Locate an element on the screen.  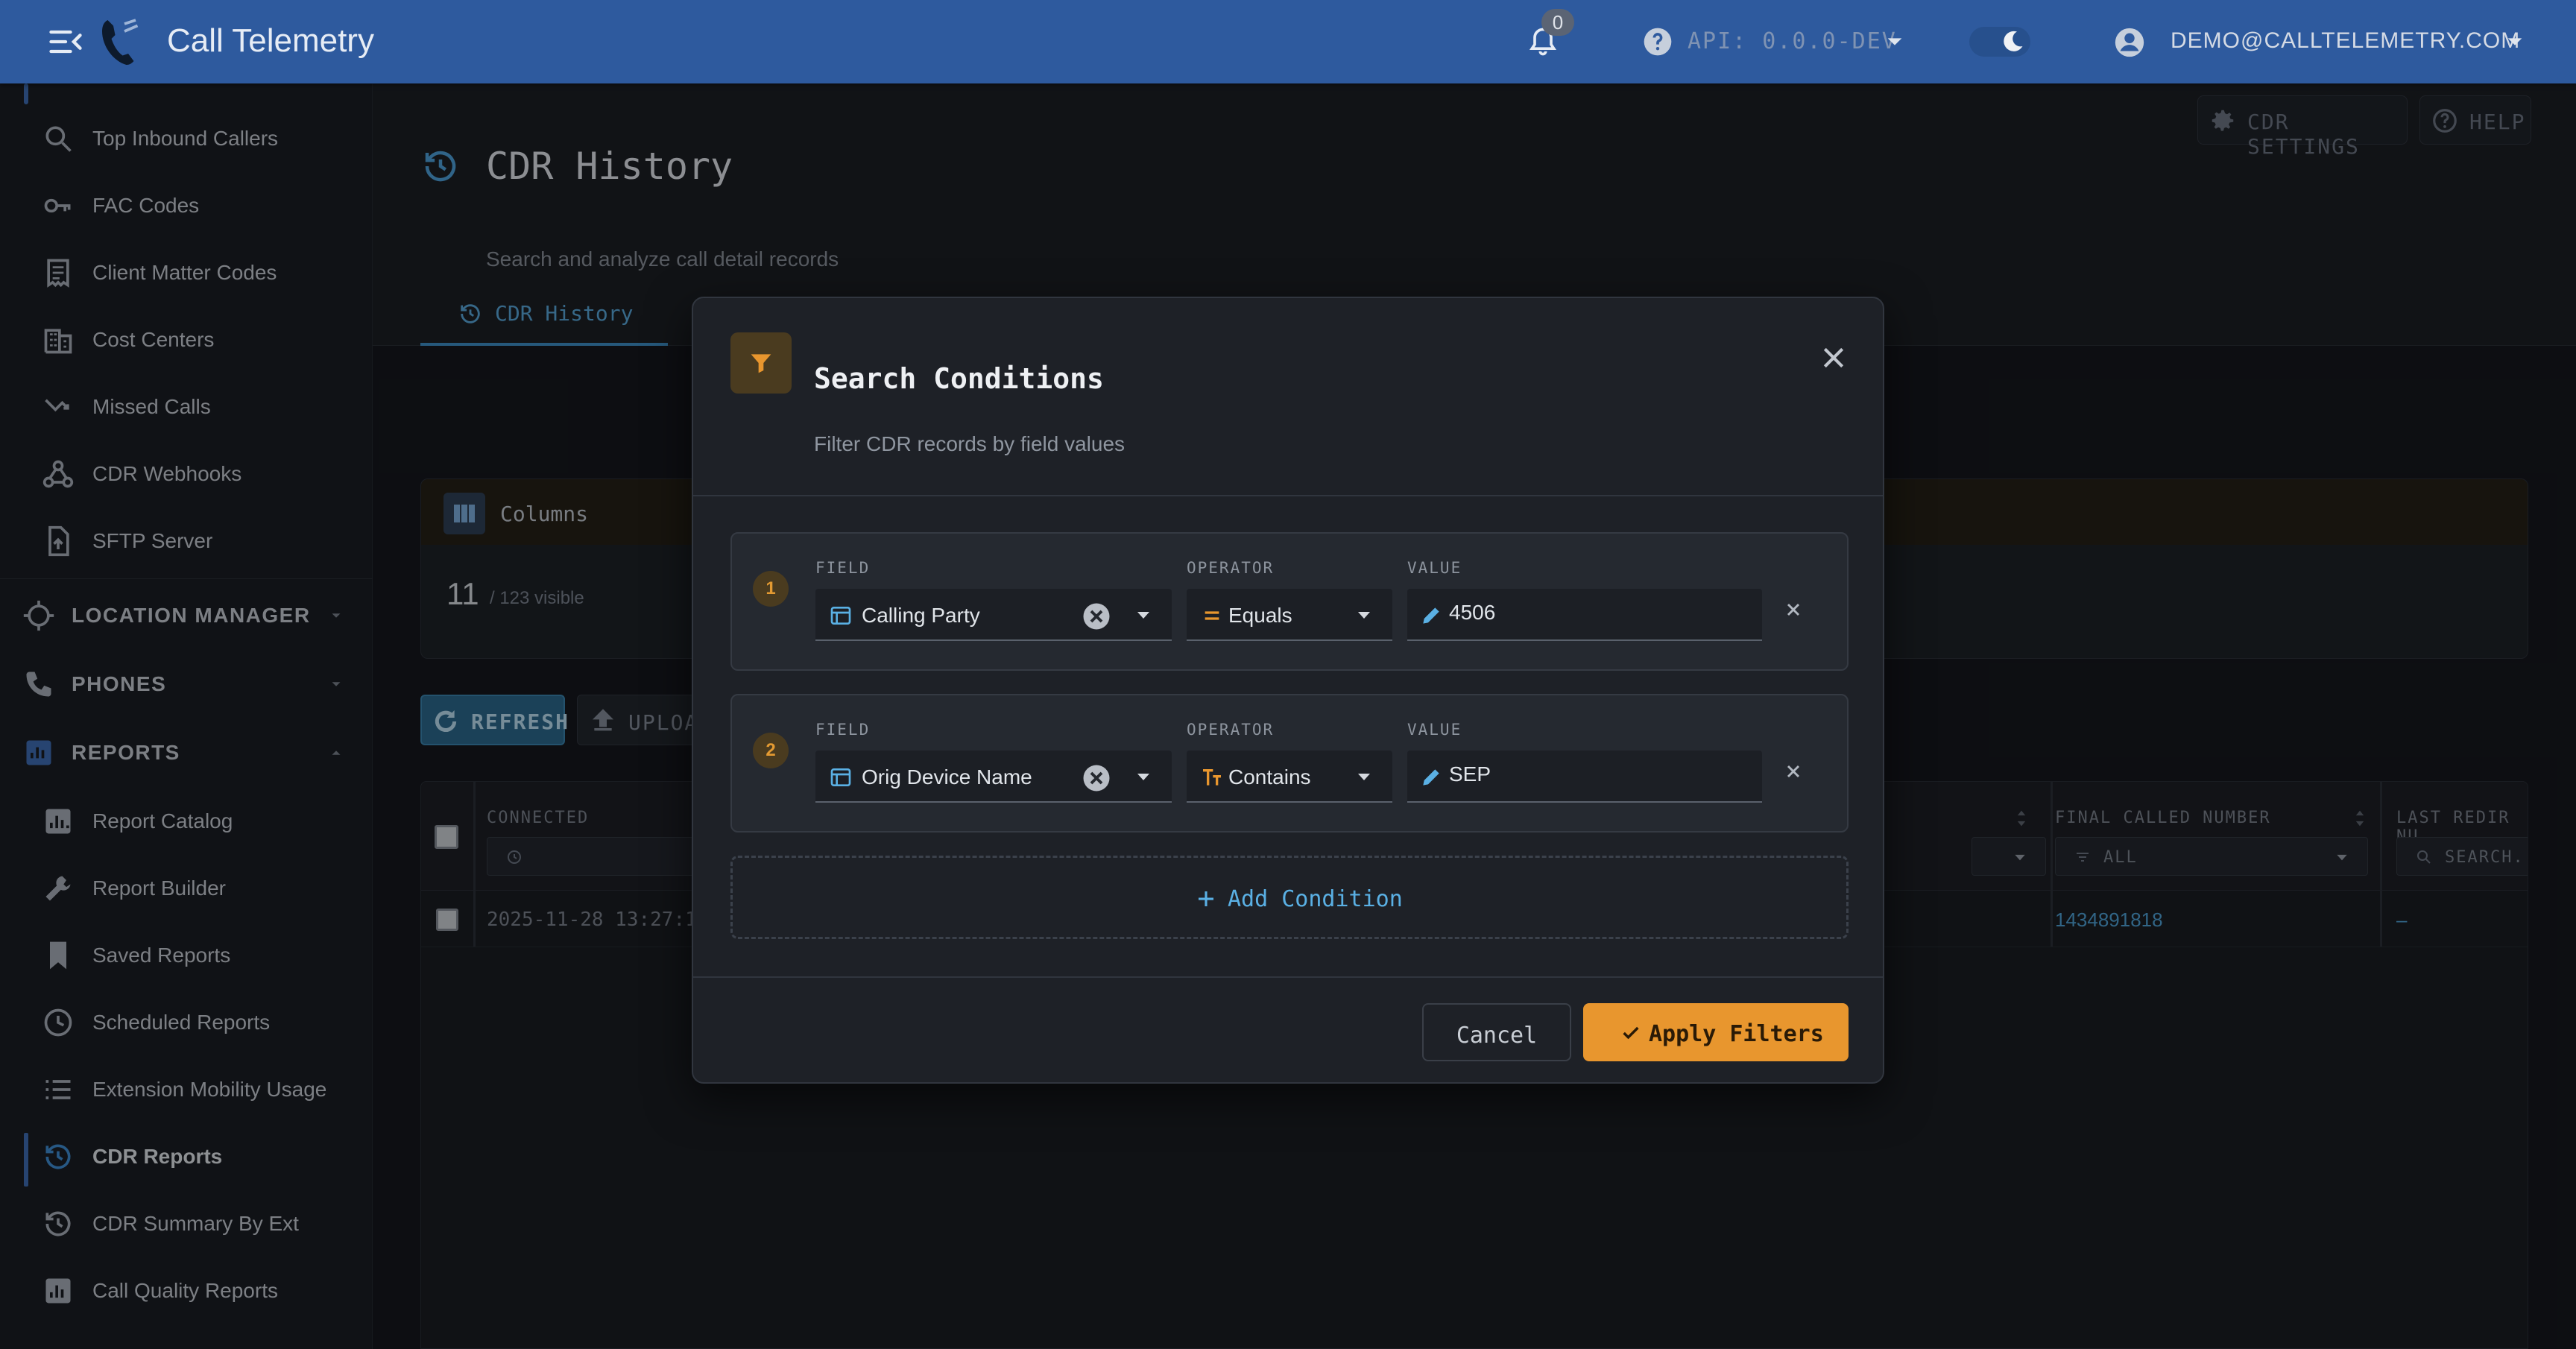
equals-icon is located at coordinates (1212, 615).